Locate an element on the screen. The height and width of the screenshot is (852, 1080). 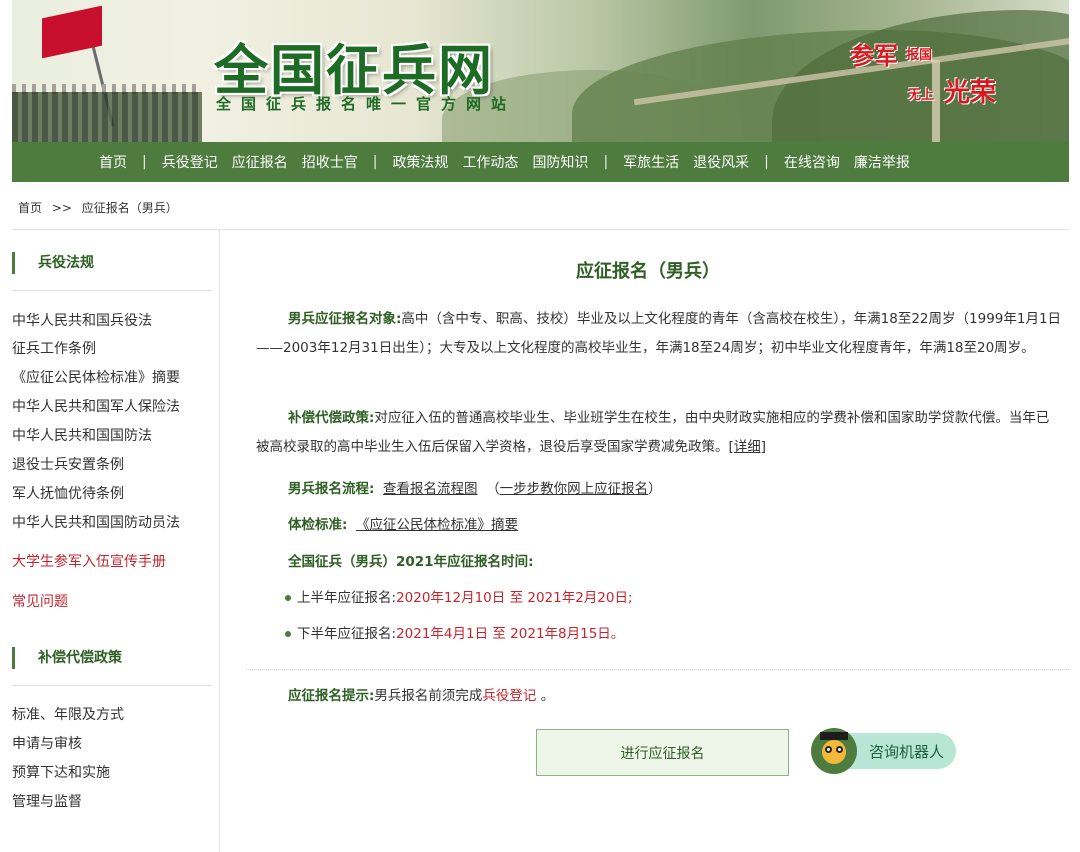
nav-item-enlistment: 应征报名 is located at coordinates (260, 162).